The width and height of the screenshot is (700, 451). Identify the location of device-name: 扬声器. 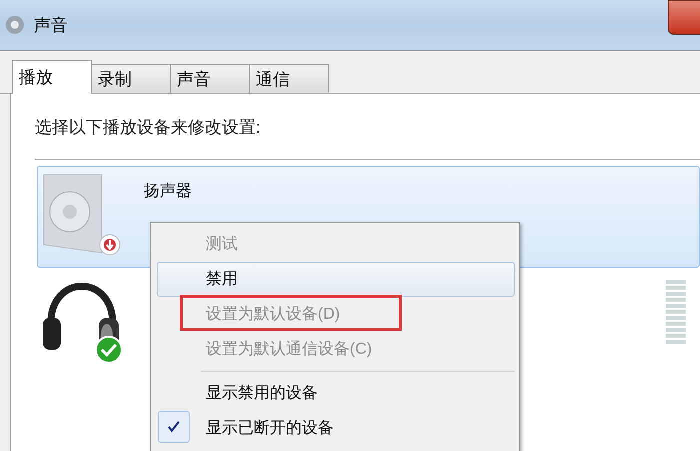
(168, 192).